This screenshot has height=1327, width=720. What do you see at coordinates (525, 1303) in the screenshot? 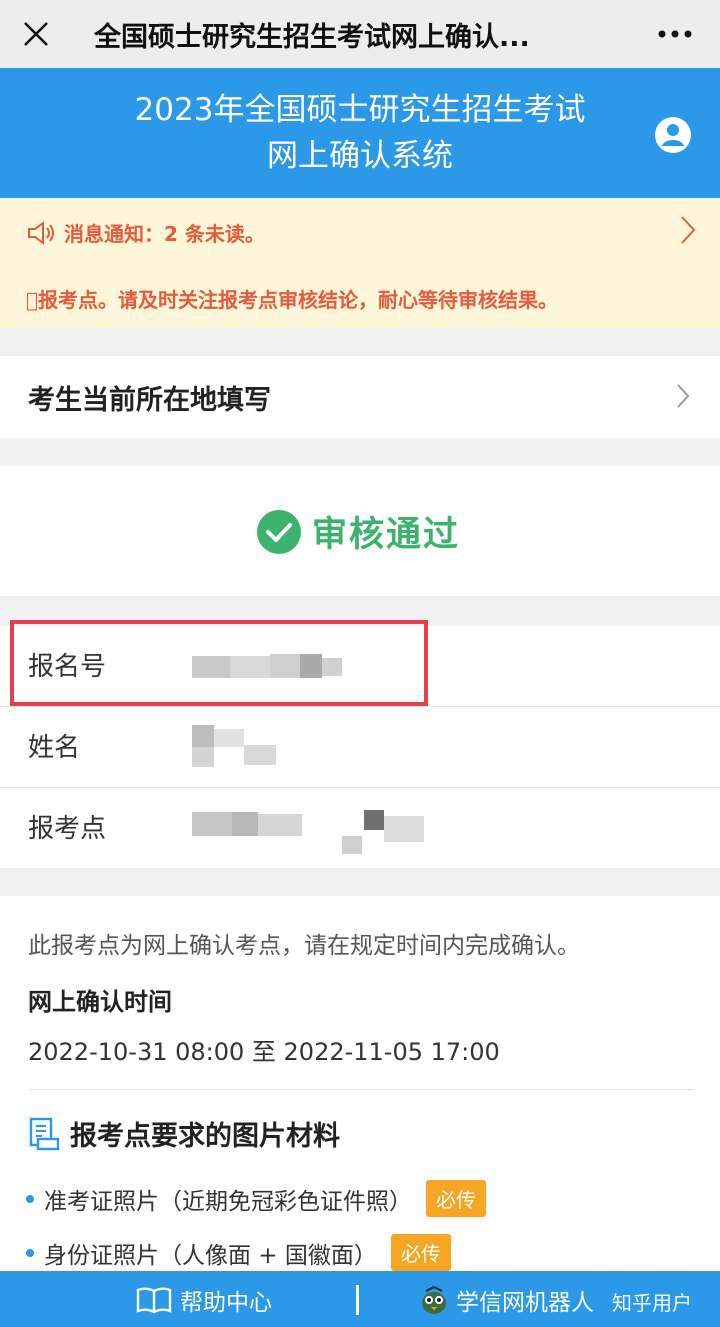
I see `chatbot-label: 学信网机器人` at bounding box center [525, 1303].